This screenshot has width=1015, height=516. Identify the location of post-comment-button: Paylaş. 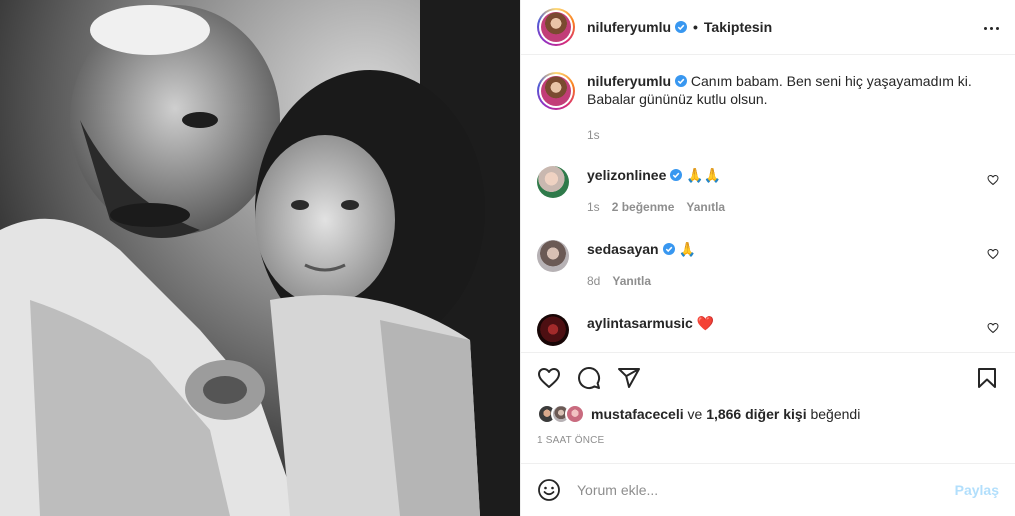
(977, 490).